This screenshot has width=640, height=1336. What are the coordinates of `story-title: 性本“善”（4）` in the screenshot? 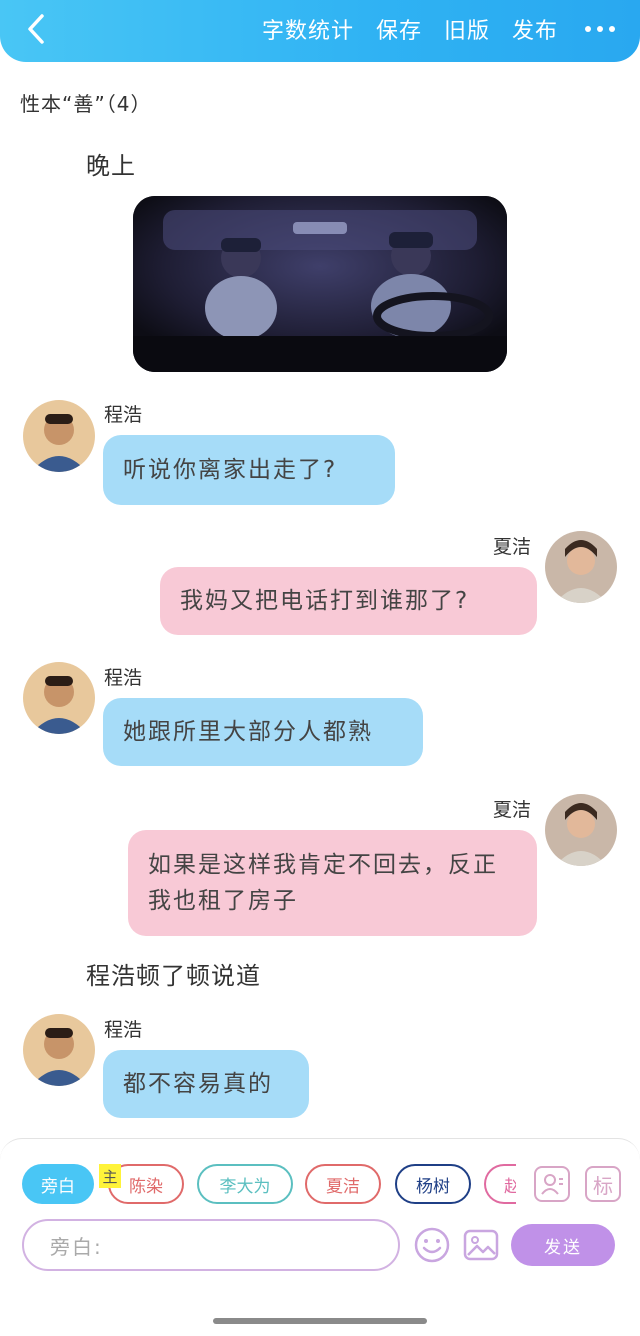 It's located at (86, 104).